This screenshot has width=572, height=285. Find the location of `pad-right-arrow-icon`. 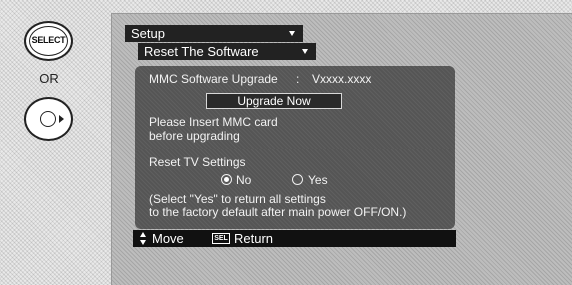

pad-right-arrow-icon is located at coordinates (61, 119).